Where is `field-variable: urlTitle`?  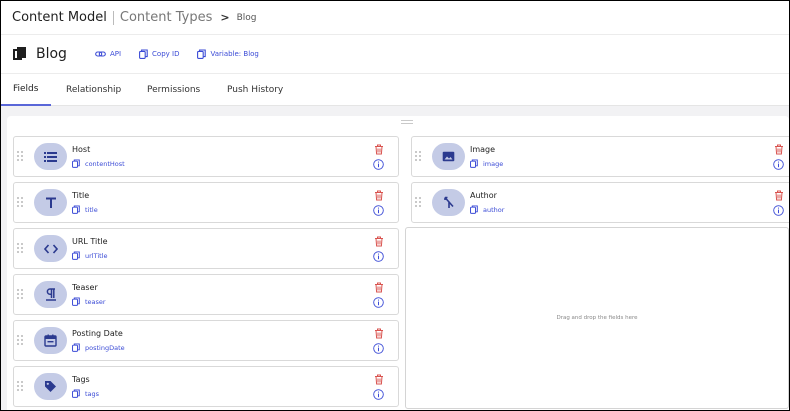
field-variable: urlTitle is located at coordinates (90, 255).